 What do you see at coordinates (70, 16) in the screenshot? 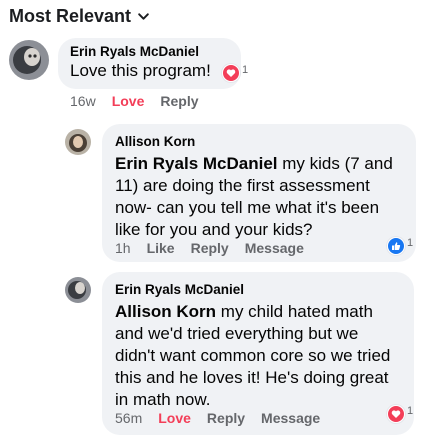
I see `sort-label: Most Relevant` at bounding box center [70, 16].